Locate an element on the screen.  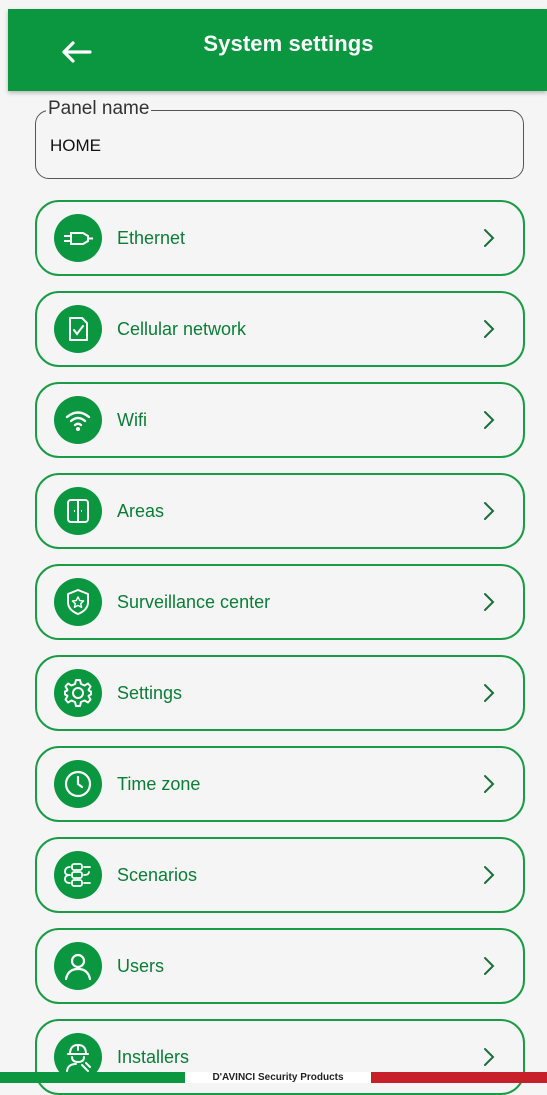
footer-red-segment is located at coordinates (459, 1077).